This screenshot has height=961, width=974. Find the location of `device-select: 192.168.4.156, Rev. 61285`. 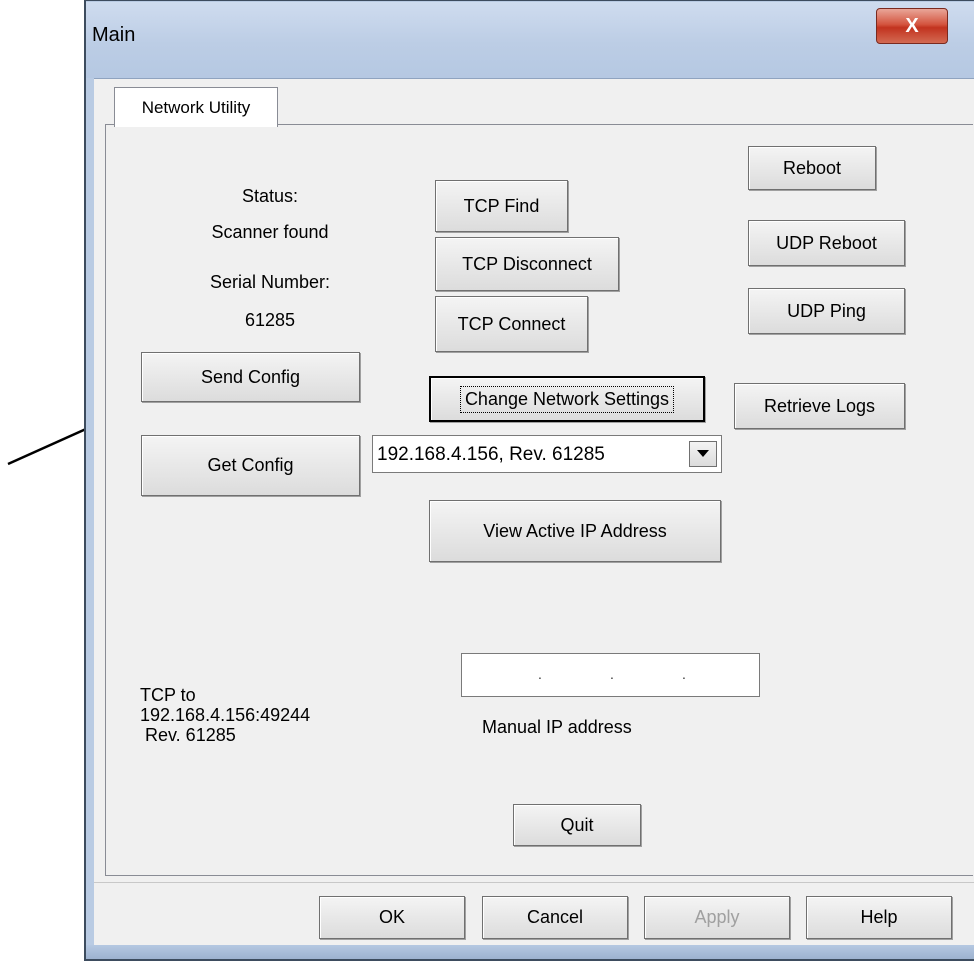

device-select: 192.168.4.156, Rev. 61285 is located at coordinates (547, 454).